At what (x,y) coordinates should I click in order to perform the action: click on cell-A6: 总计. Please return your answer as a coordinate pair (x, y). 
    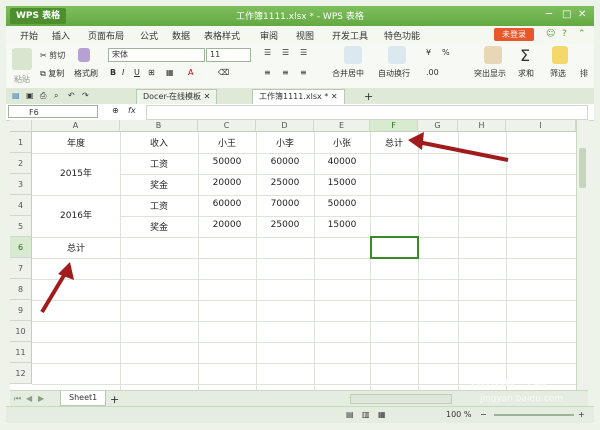
    Looking at the image, I should click on (76, 247).